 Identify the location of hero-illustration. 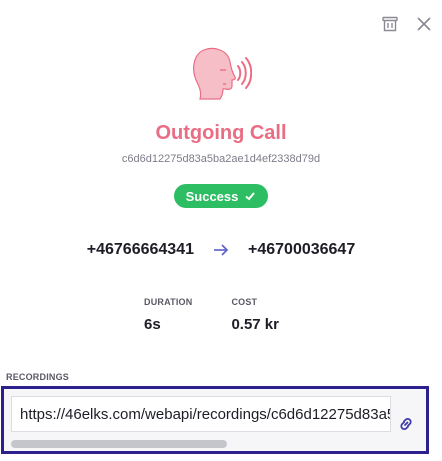
(221, 75).